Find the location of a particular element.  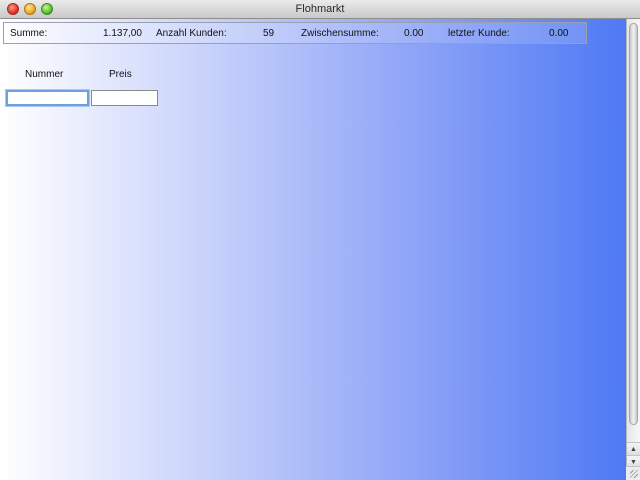

price-input is located at coordinates (124, 98).